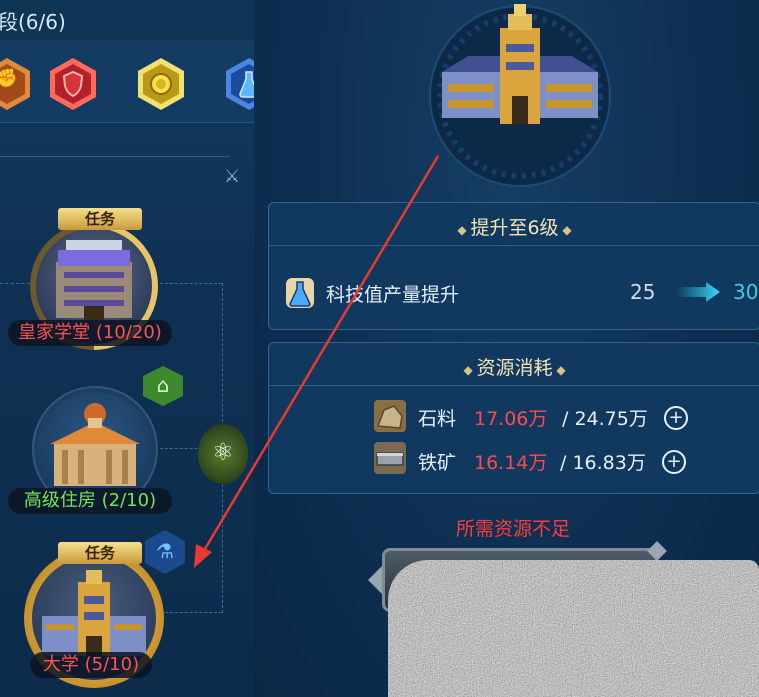 The height and width of the screenshot is (697, 759). What do you see at coordinates (91, 665) in the screenshot?
I see `building-label: 大学 (5/10)` at bounding box center [91, 665].